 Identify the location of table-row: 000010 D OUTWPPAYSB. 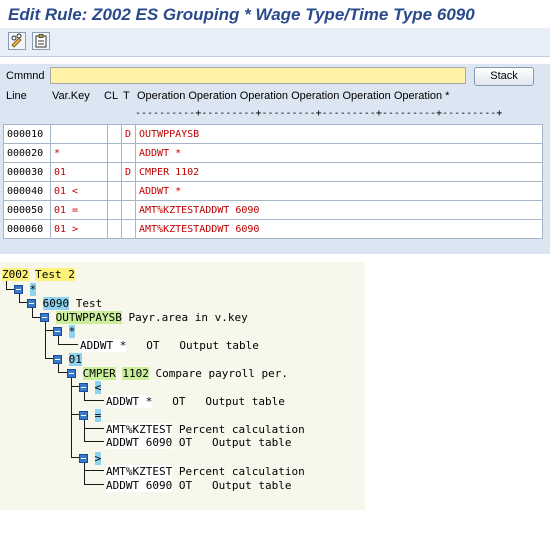
(273, 134).